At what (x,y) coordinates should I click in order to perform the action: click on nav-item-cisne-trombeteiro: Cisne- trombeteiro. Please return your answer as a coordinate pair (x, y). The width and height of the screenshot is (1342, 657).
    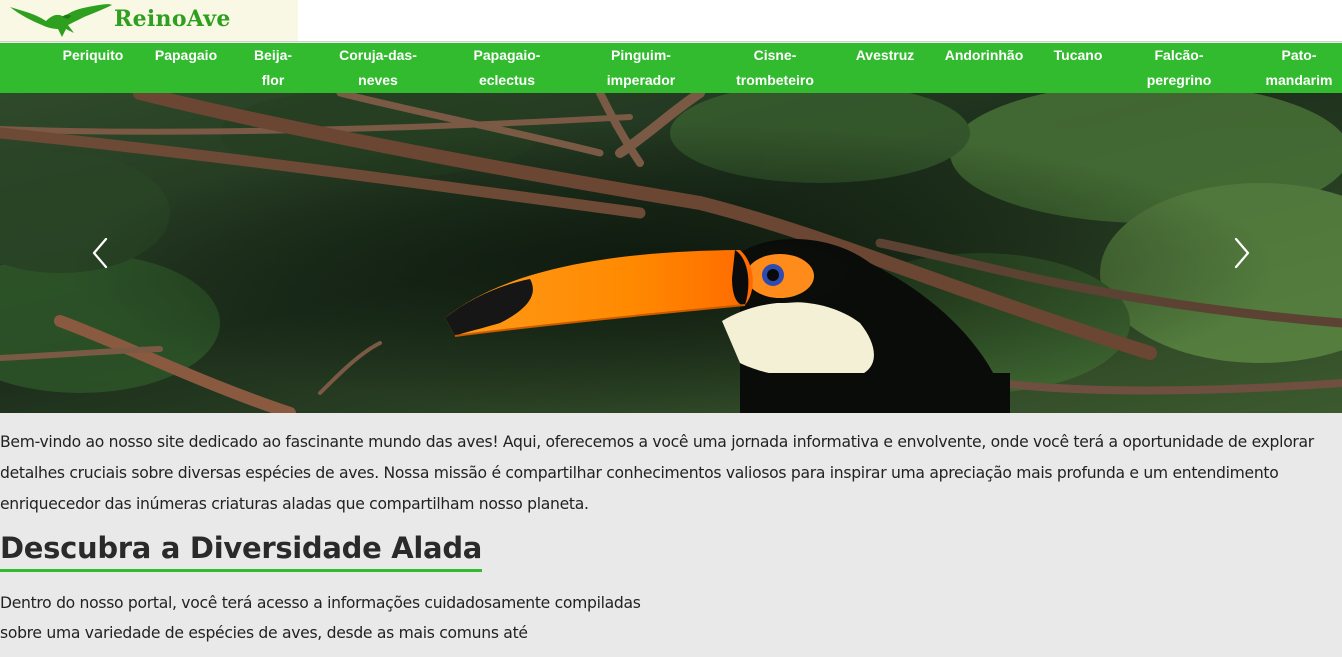
    Looking at the image, I should click on (775, 68).